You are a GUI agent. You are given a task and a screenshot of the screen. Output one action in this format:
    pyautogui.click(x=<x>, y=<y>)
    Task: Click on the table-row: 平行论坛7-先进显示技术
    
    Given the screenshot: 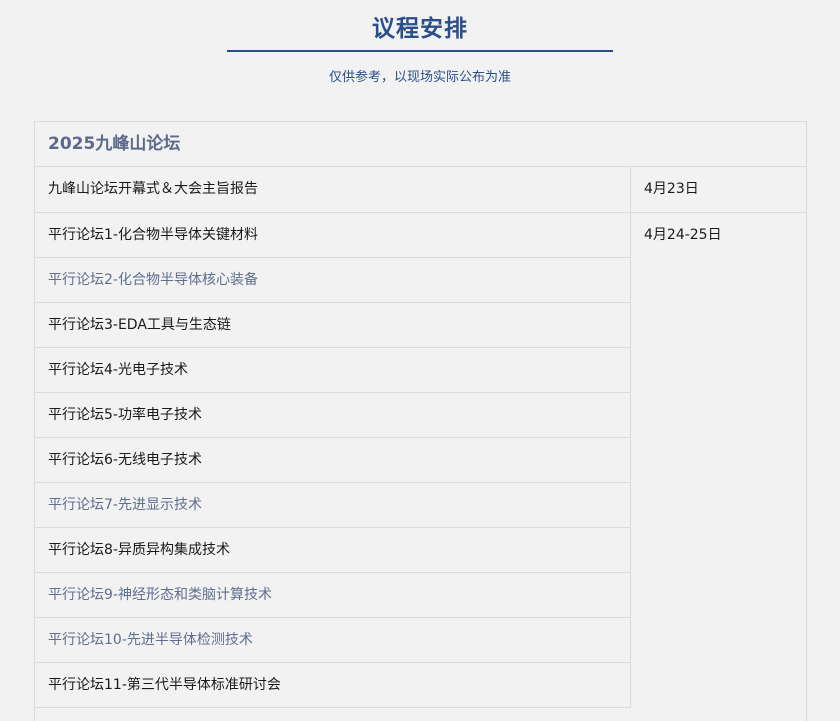 What is the action you would take?
    pyautogui.click(x=420, y=505)
    